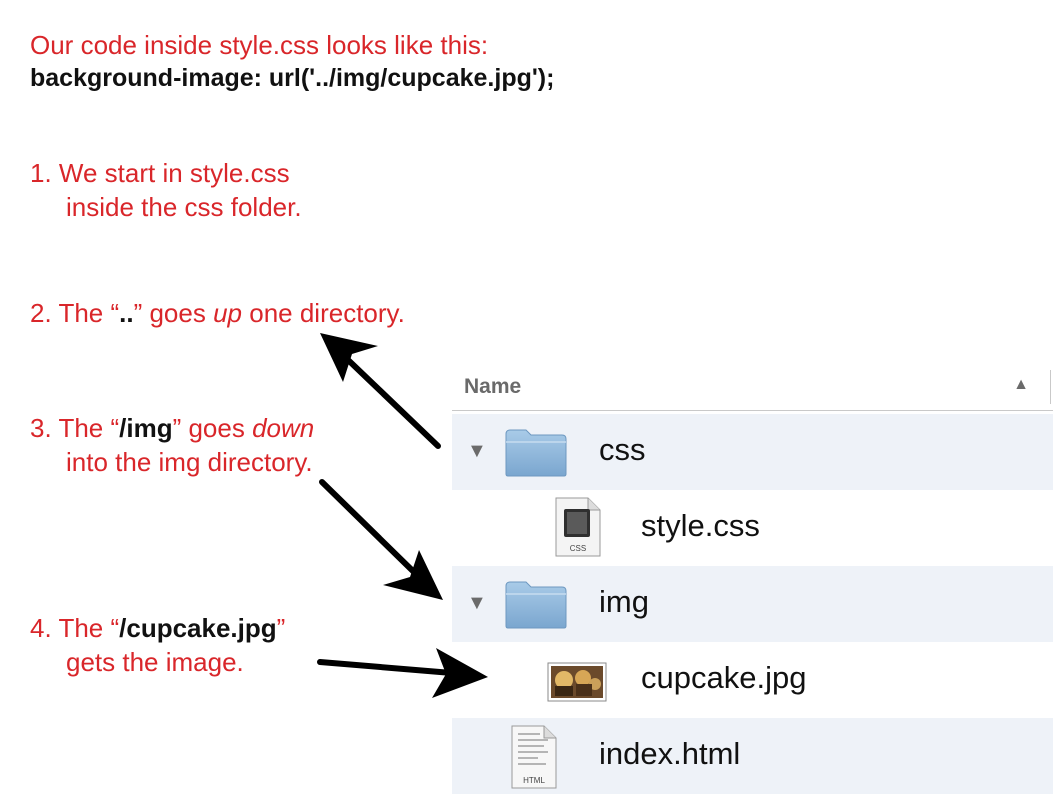 The image size is (1053, 795). What do you see at coordinates (380, 391) in the screenshot?
I see `arrow-up` at bounding box center [380, 391].